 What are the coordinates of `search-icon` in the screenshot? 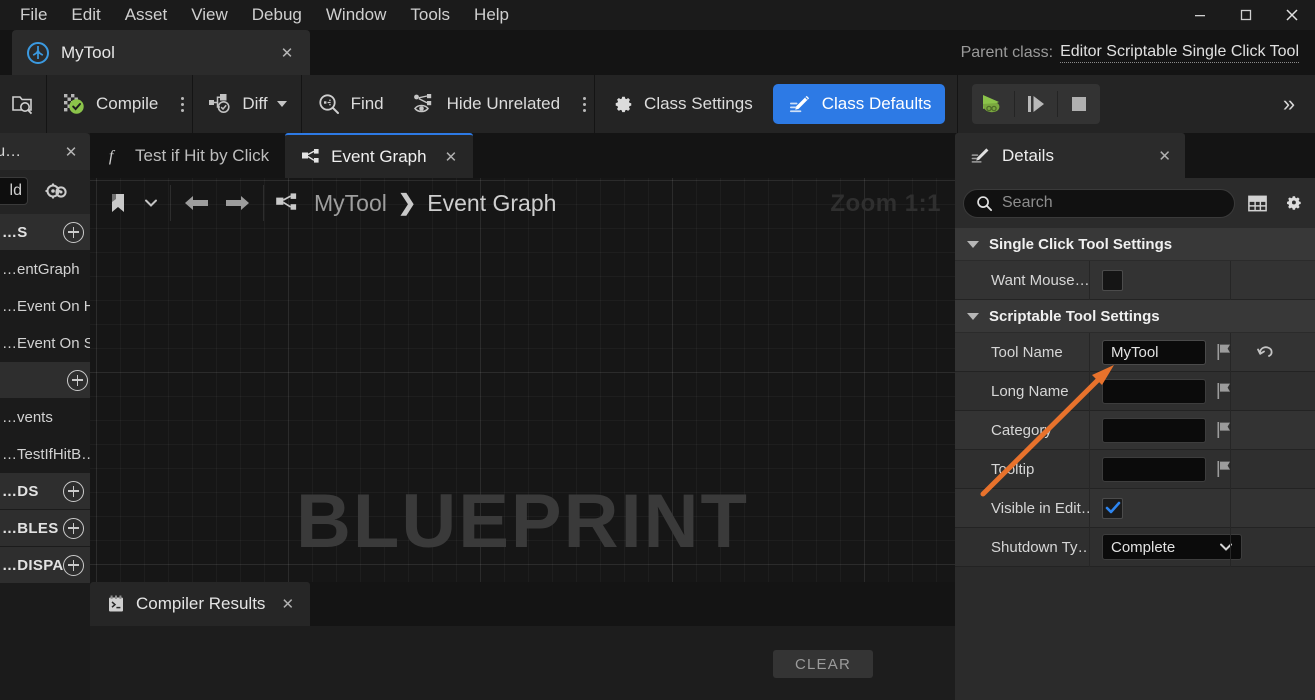 It's located at (985, 203).